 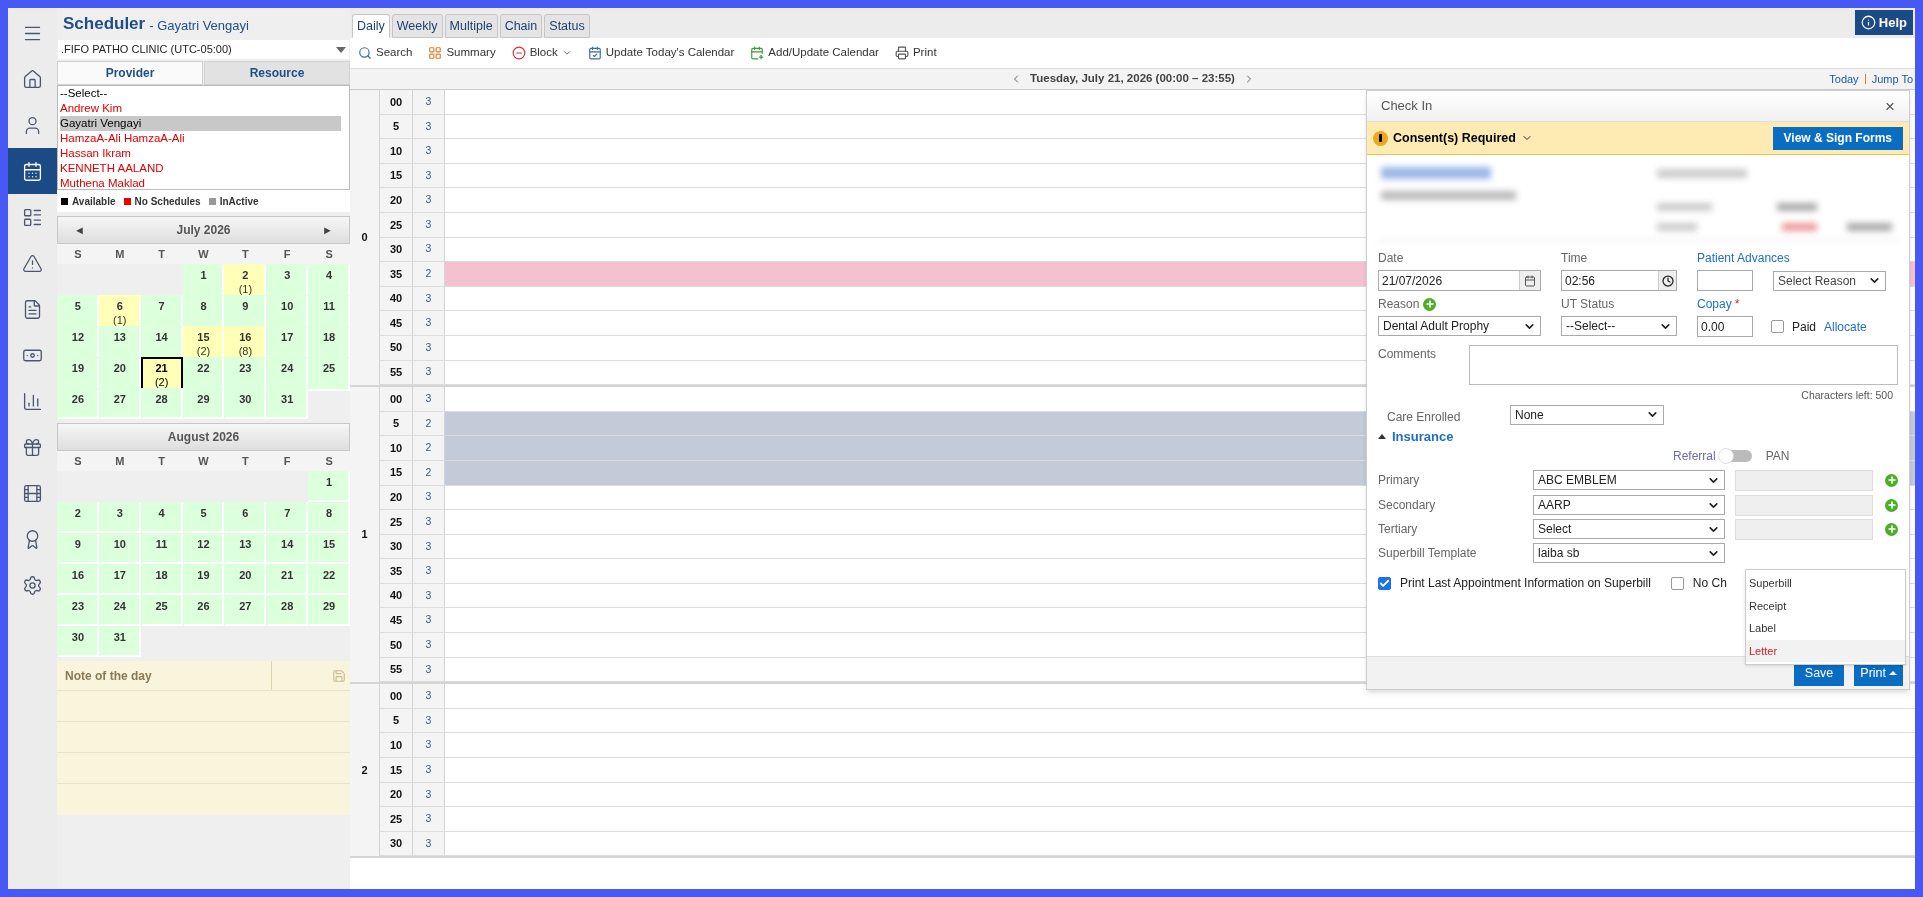 What do you see at coordinates (287, 374) in the screenshot?
I see `day-cell: 24` at bounding box center [287, 374].